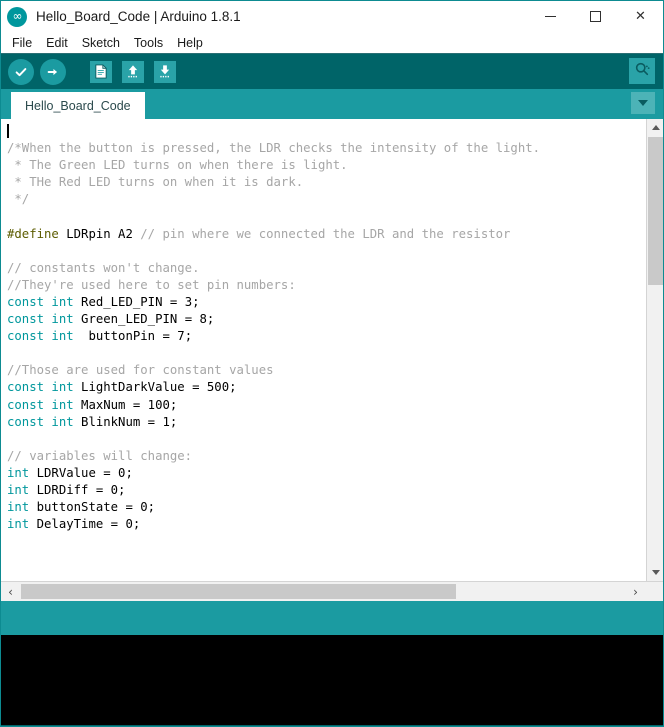  I want to click on code-line: const int Red_LED_PIN = 3;, so click(326, 302).